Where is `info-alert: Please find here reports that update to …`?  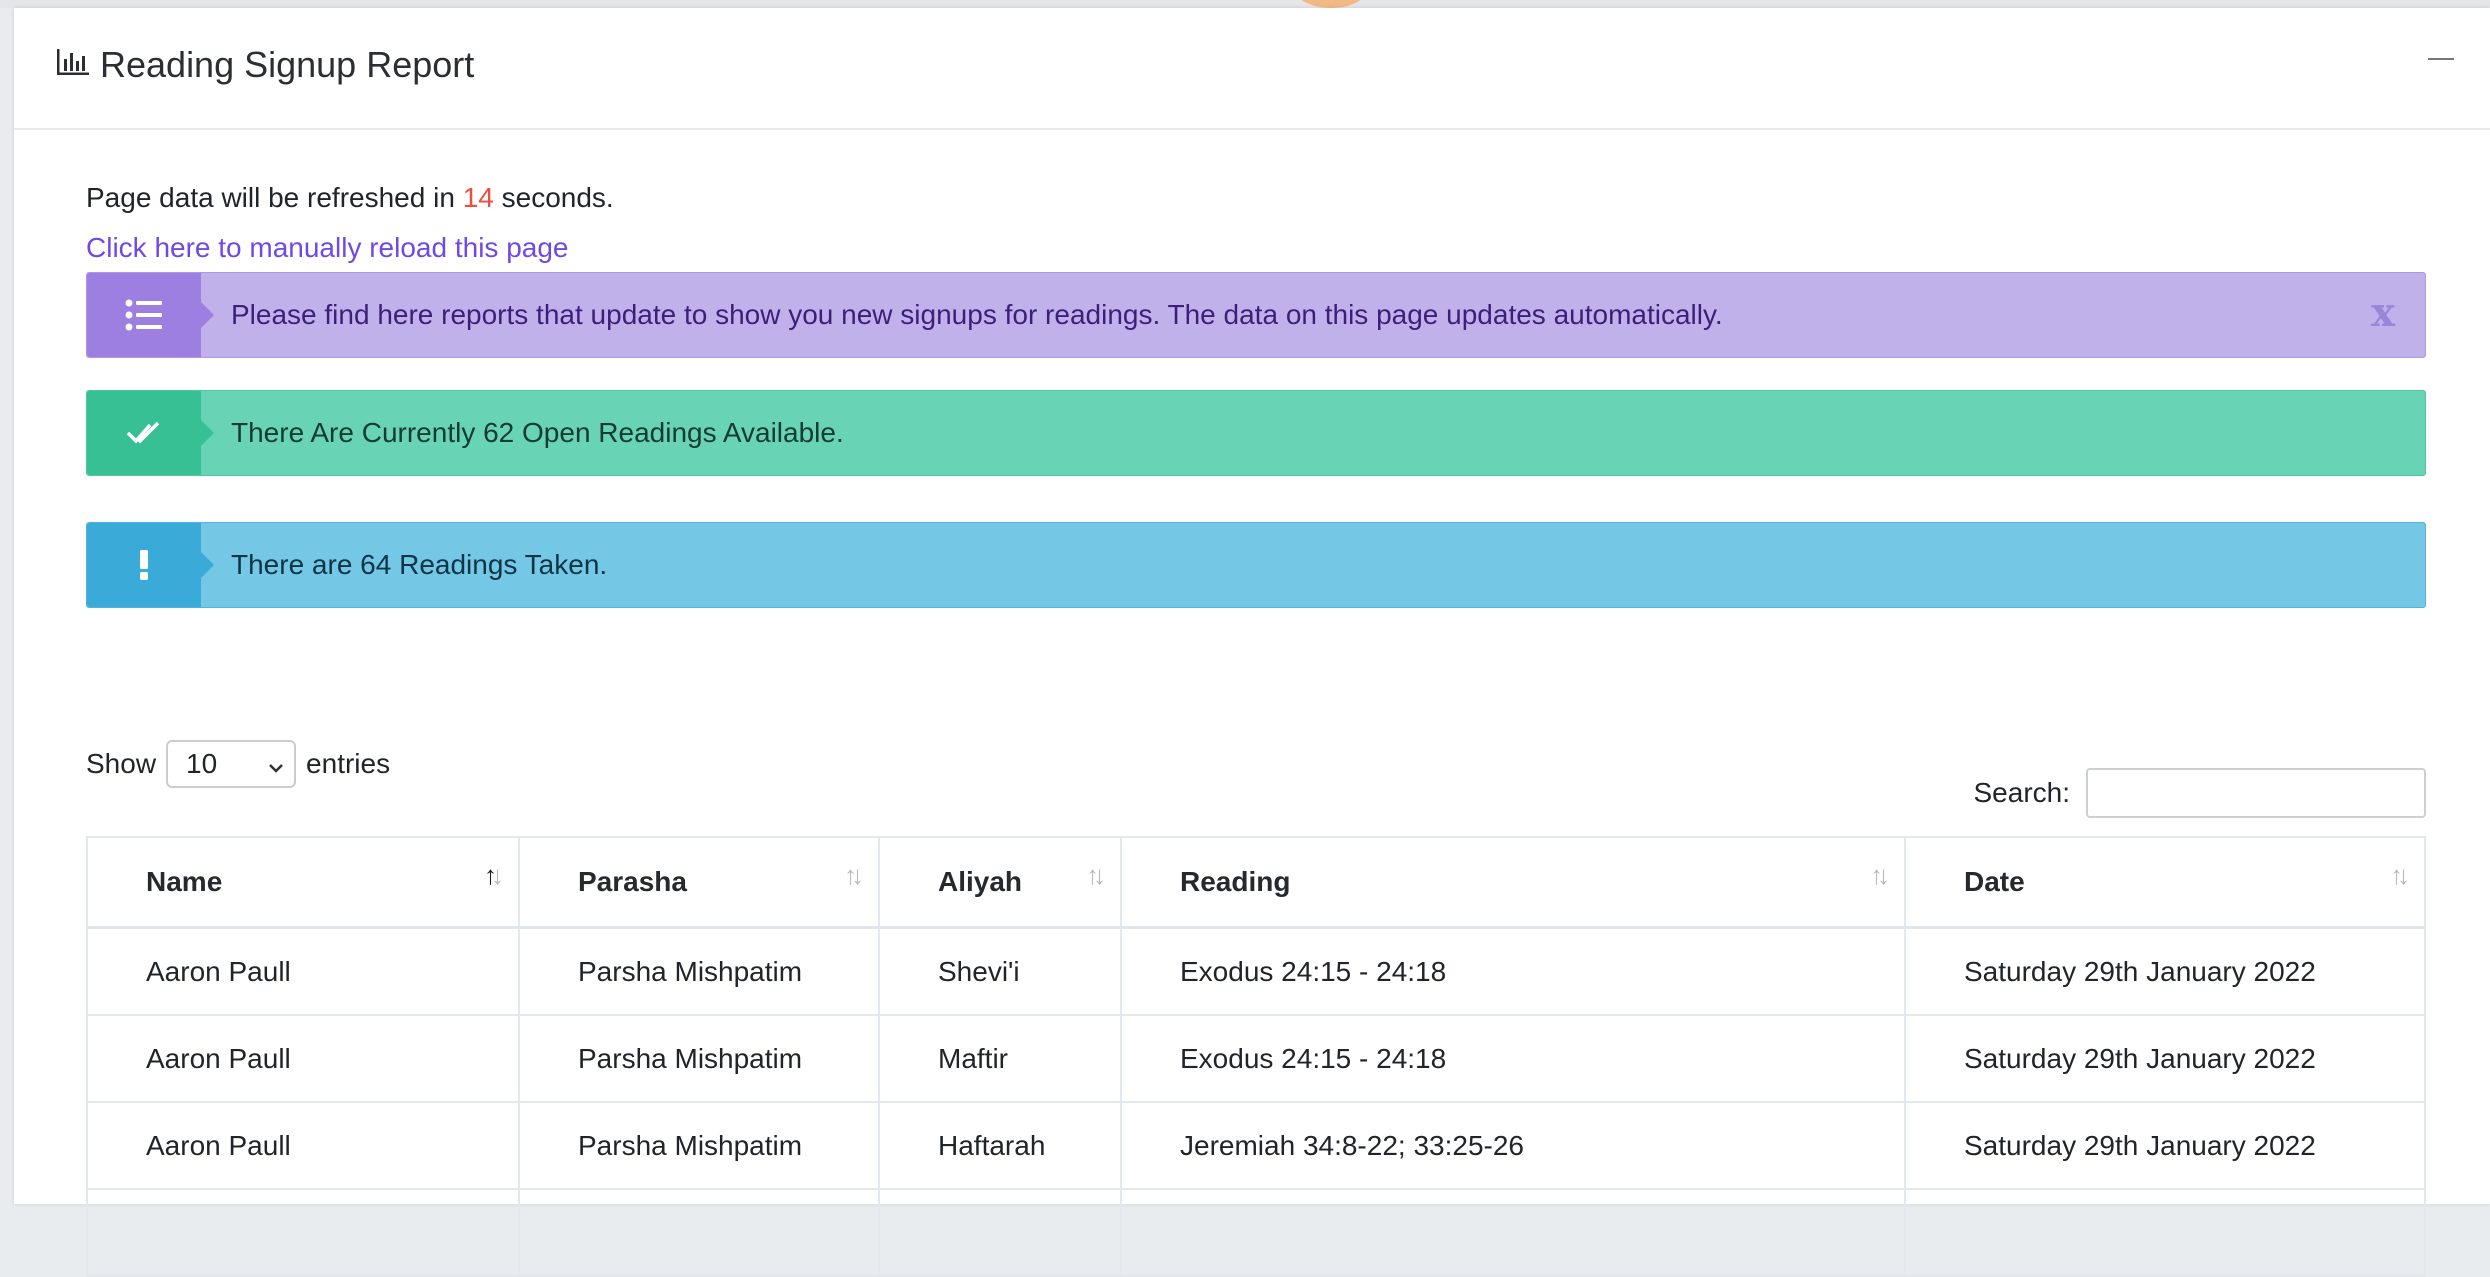
info-alert: Please find here reports that update to … is located at coordinates (1256, 315).